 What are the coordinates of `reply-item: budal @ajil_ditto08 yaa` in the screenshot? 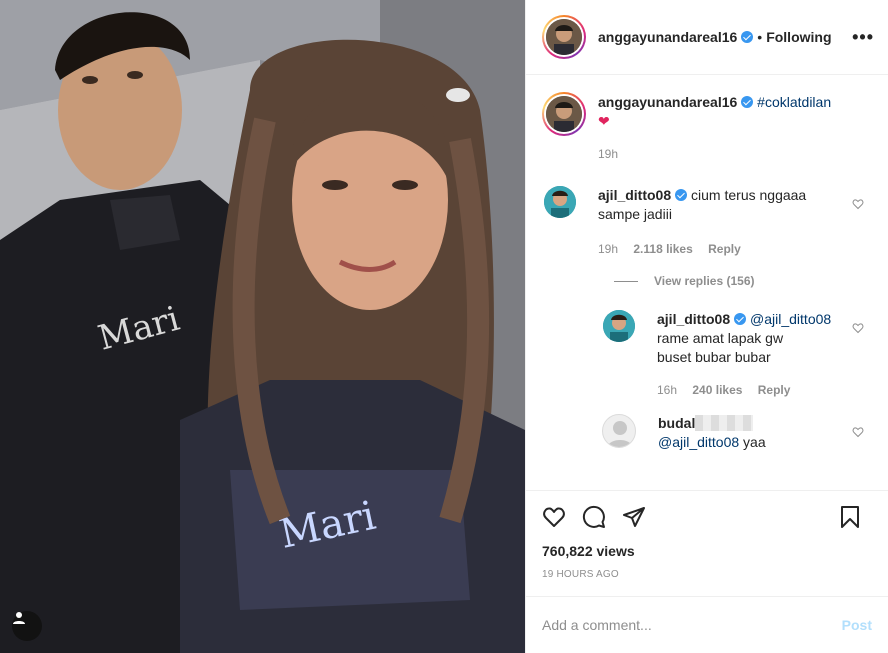 It's located at (737, 433).